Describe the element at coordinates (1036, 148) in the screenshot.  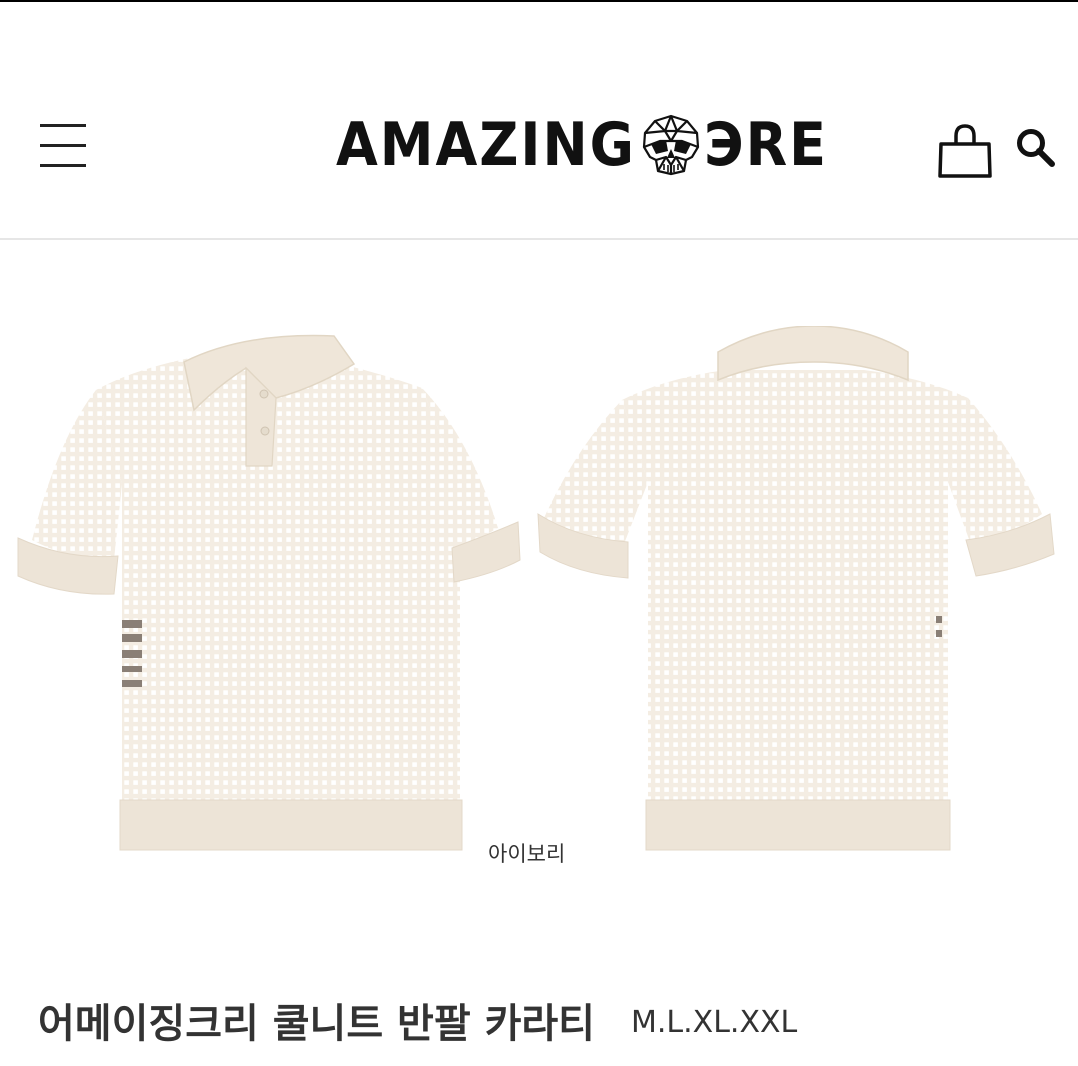
I see `search-icon` at that location.